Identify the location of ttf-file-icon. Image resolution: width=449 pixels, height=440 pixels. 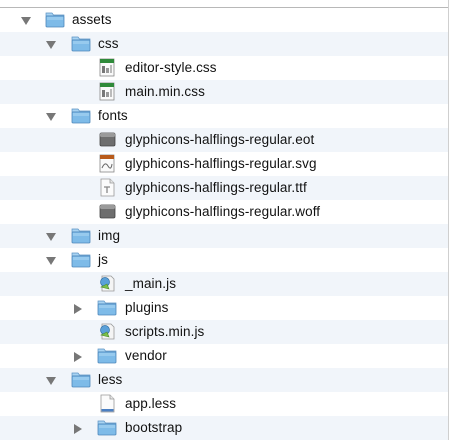
(107, 187).